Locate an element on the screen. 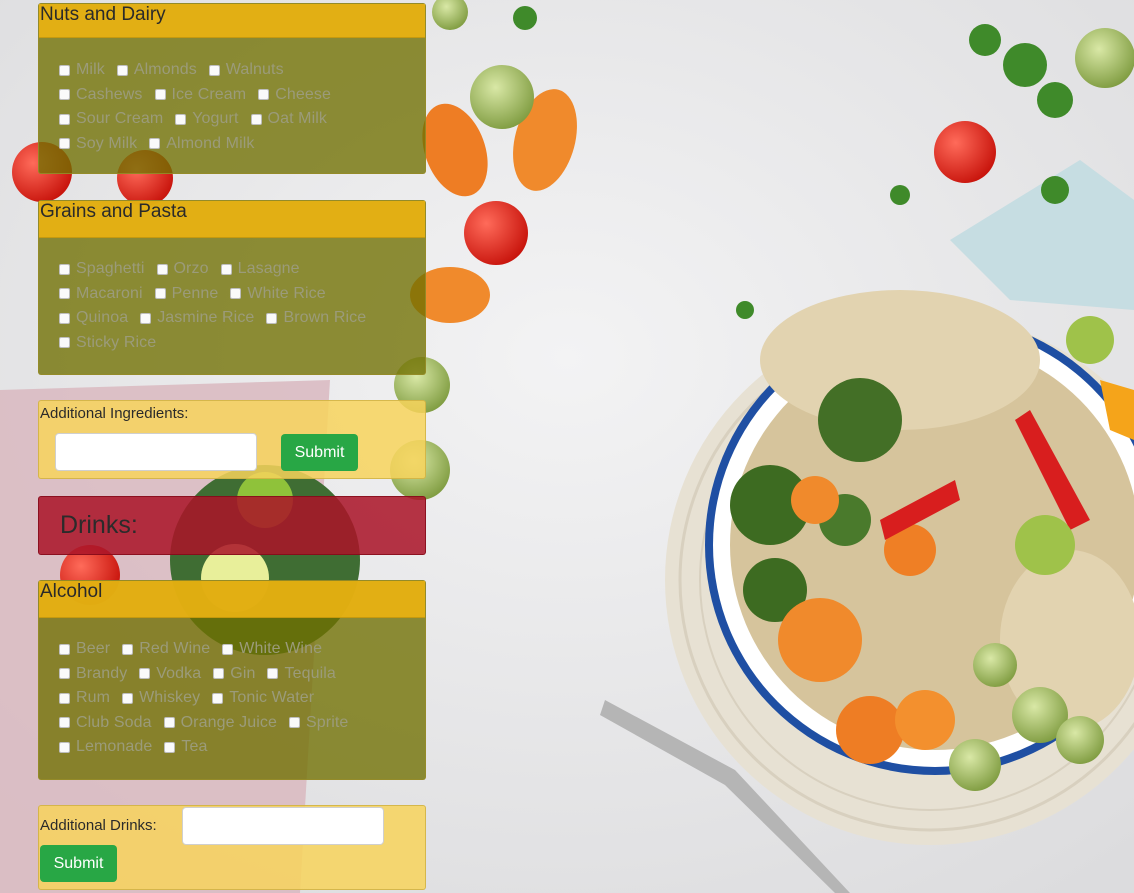 The height and width of the screenshot is (893, 1134). checkbox-sticky-rice: Sticky Rice is located at coordinates (107, 343).